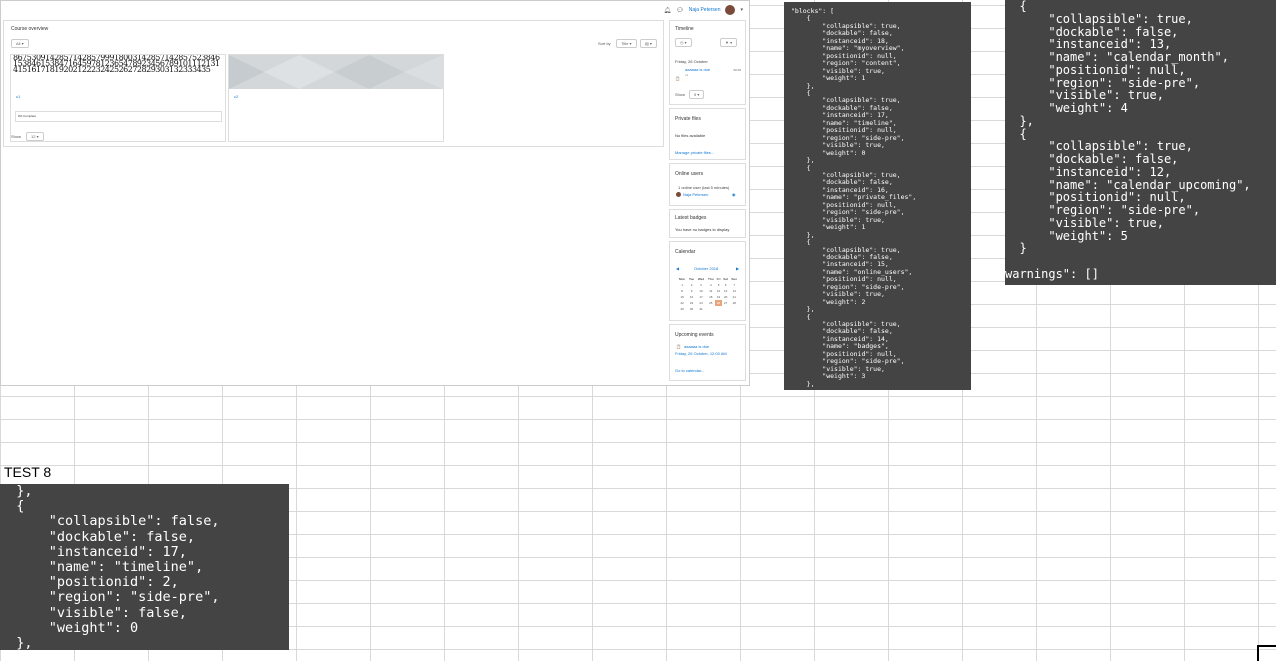  I want to click on selection-corner, so click(1266, 653).